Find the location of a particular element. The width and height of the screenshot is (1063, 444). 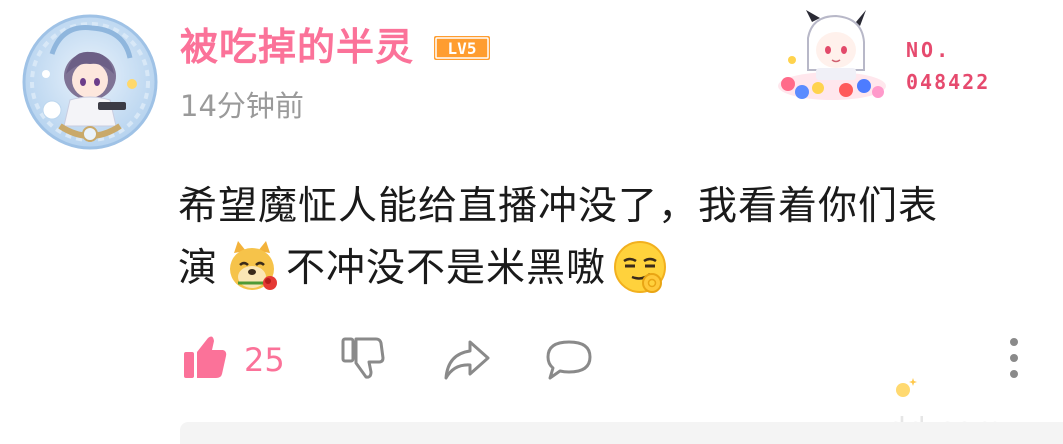

timestamp: 14分钟前 is located at coordinates (242, 106).